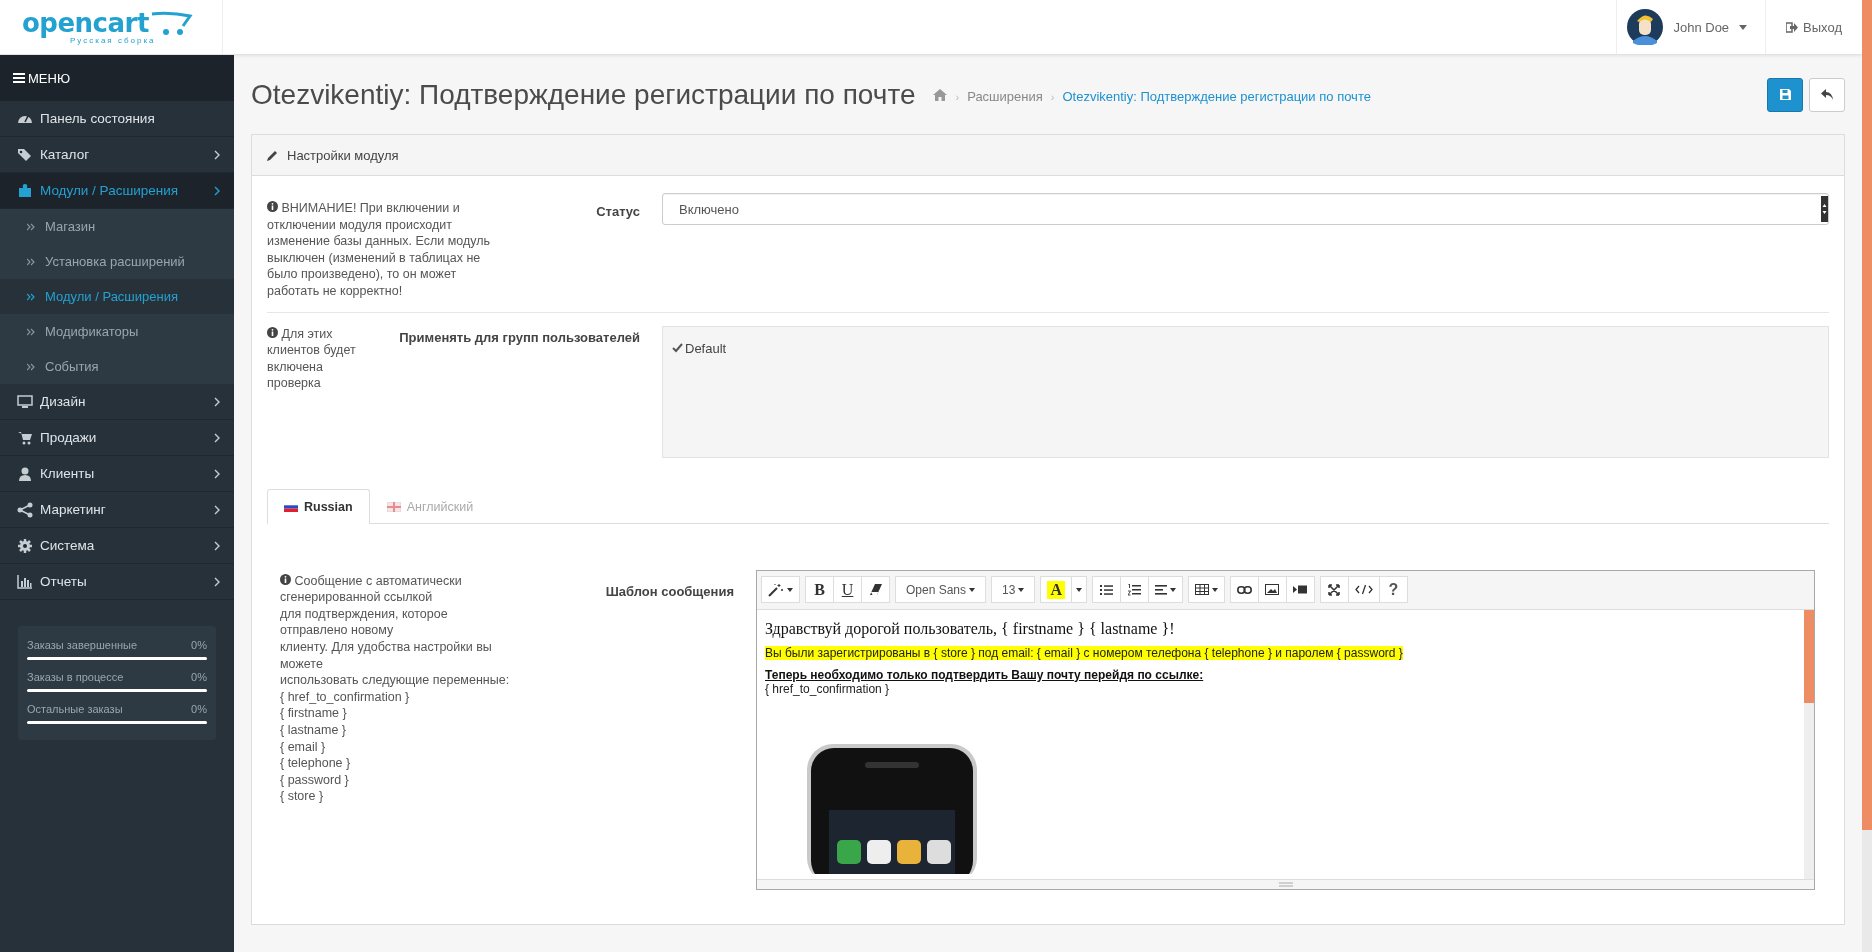  I want to click on back-button, so click(1827, 94).